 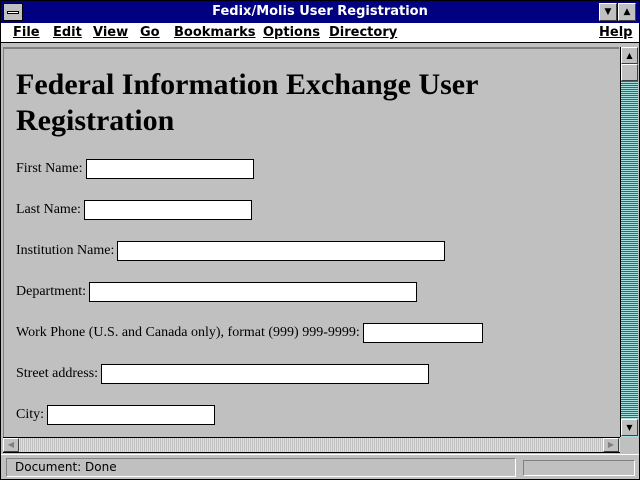 I want to click on vertical-scroll-thumb, so click(x=629, y=72).